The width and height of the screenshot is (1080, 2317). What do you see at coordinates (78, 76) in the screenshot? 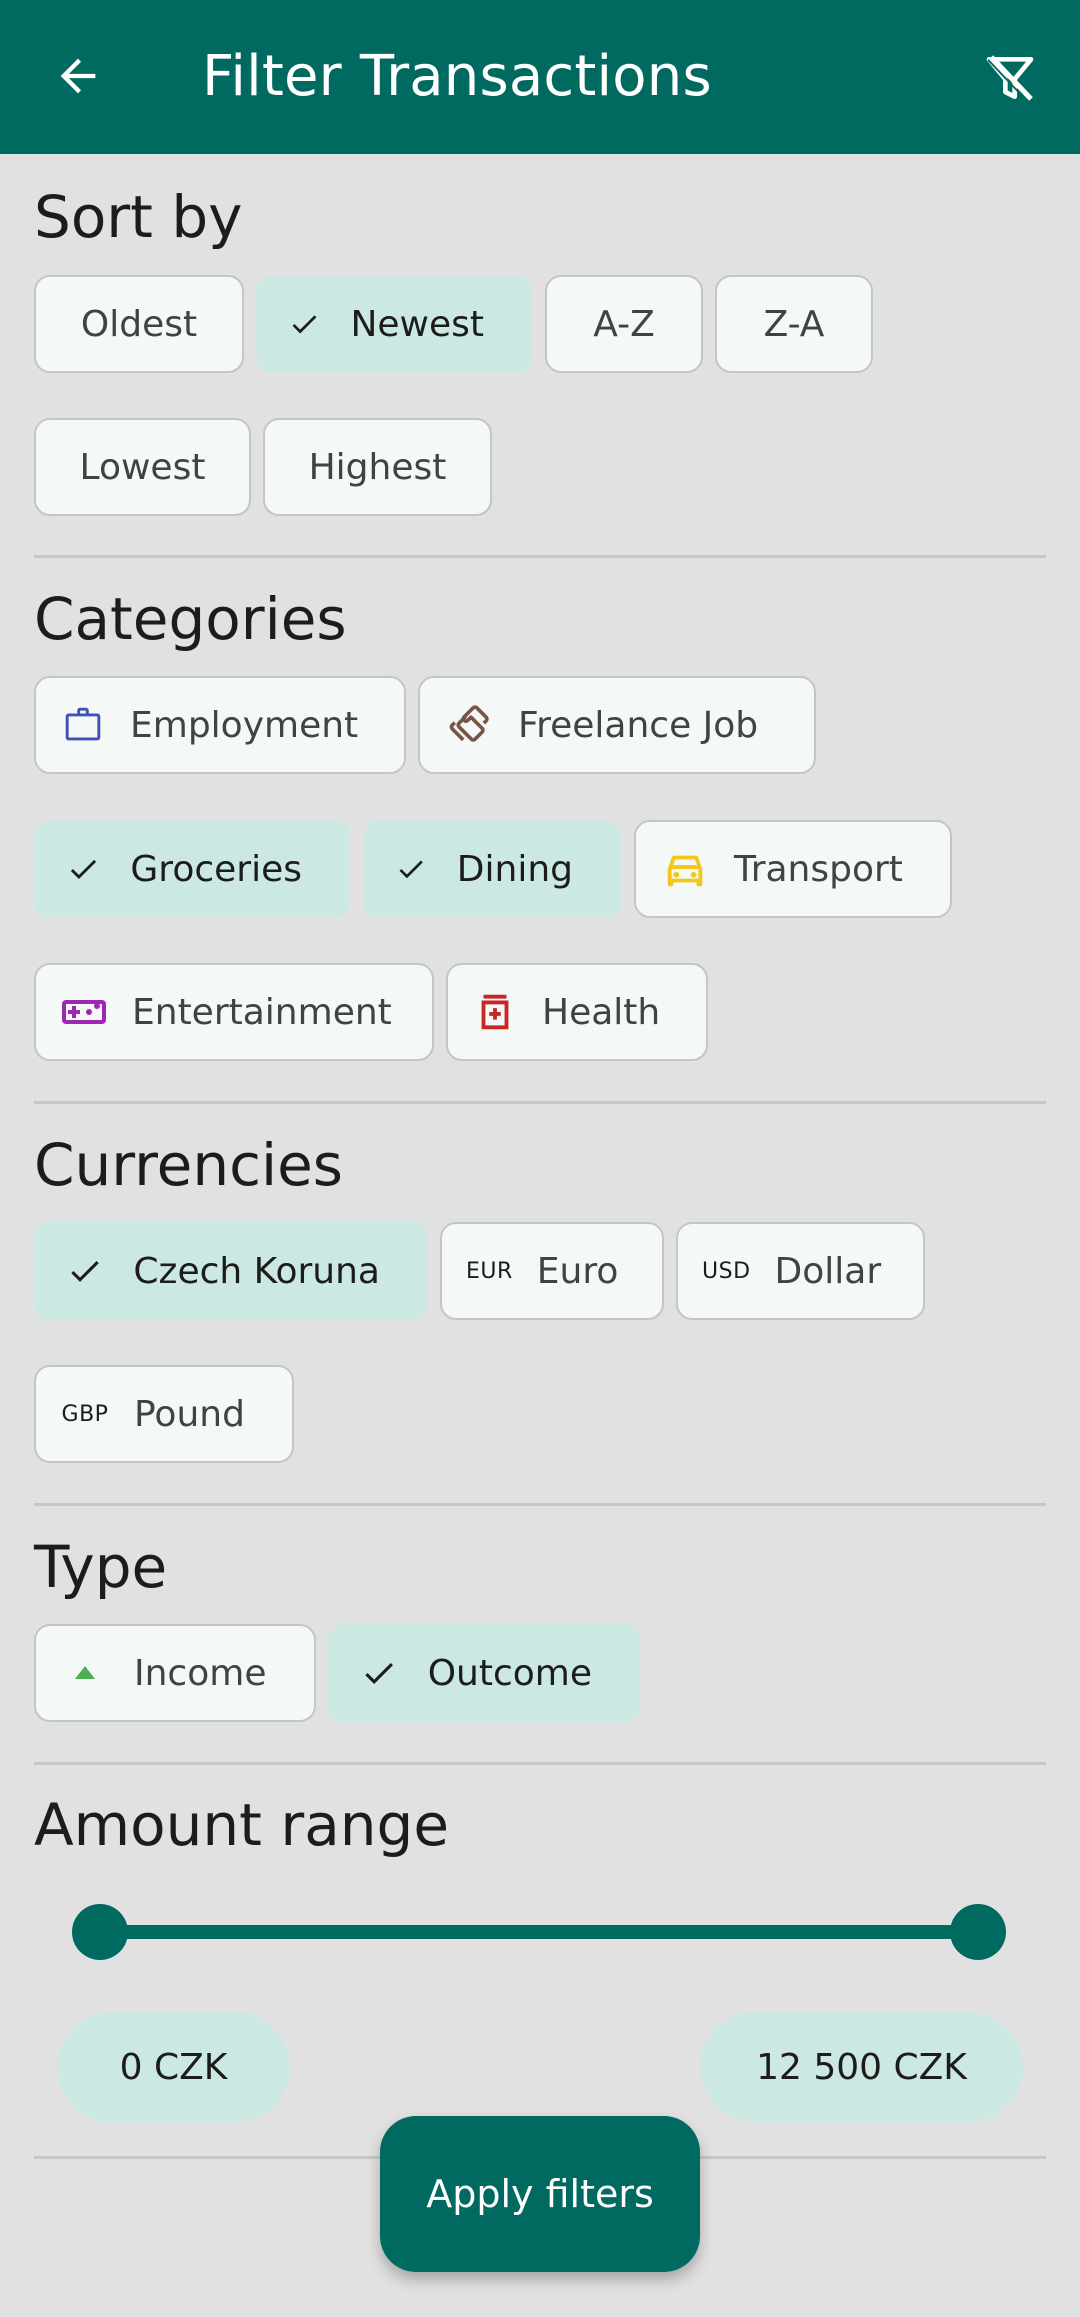
I see `arrow-back-icon` at bounding box center [78, 76].